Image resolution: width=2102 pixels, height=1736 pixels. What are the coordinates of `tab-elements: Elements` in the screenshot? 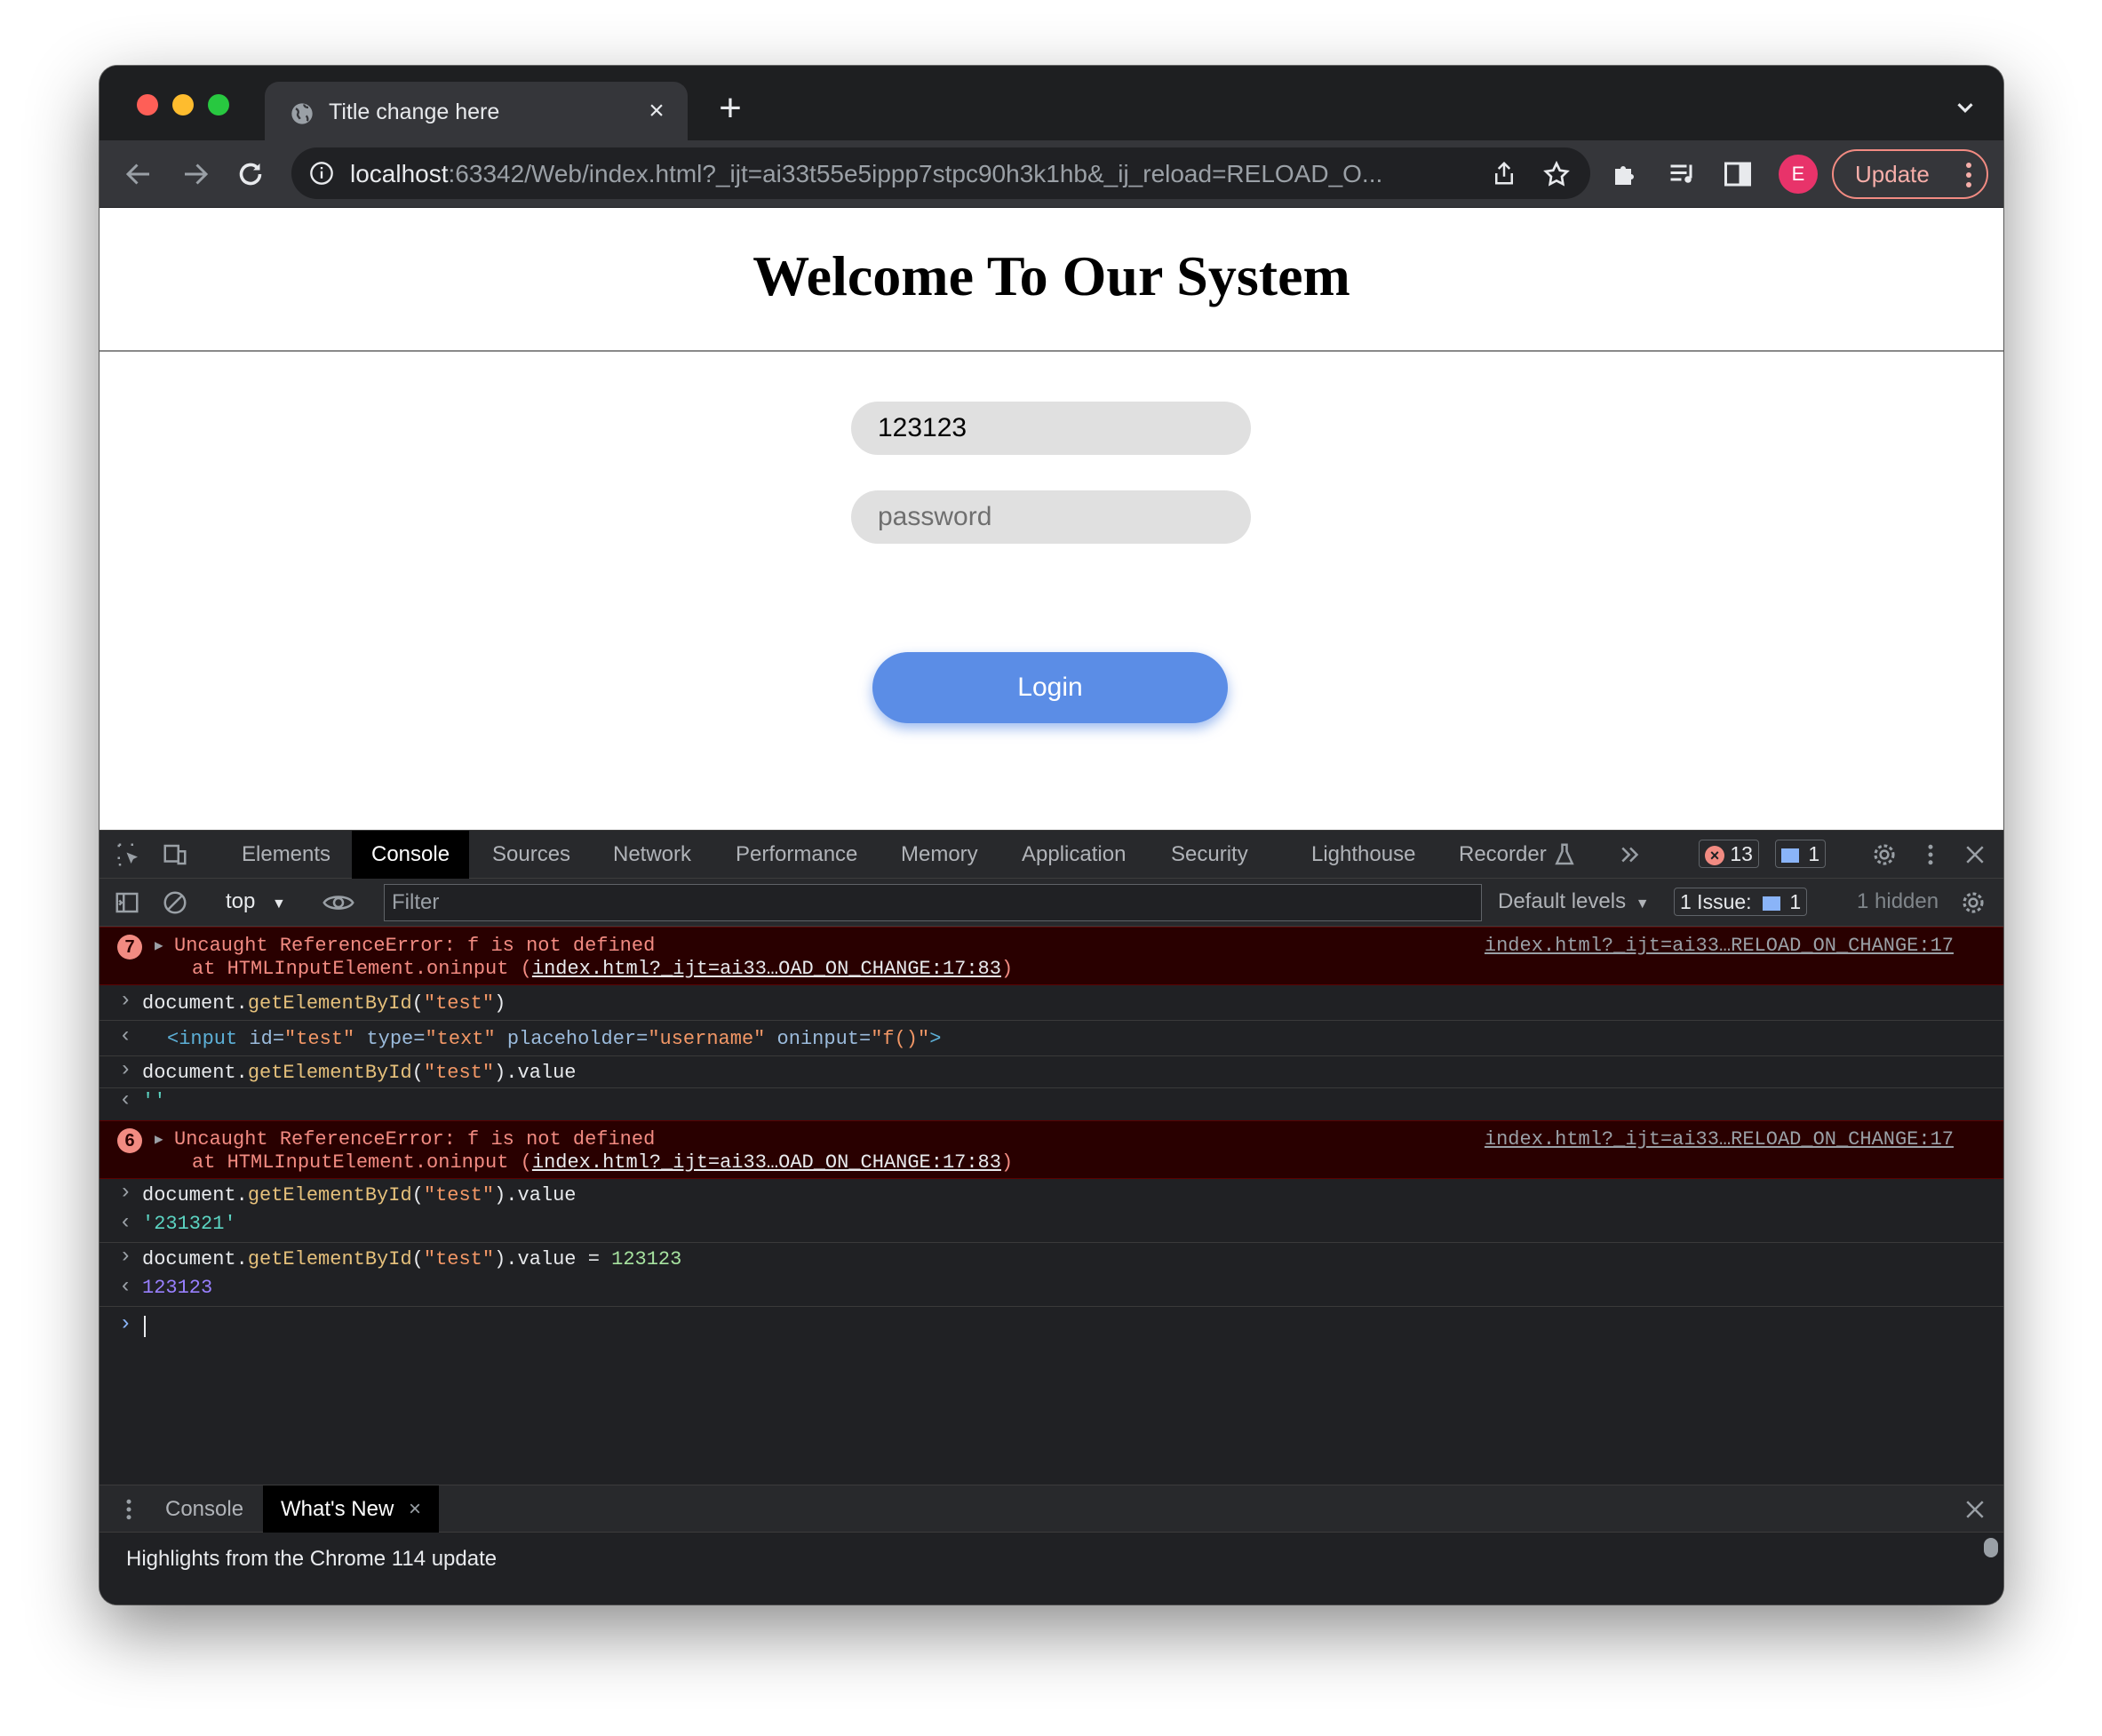 It's located at (286, 855).